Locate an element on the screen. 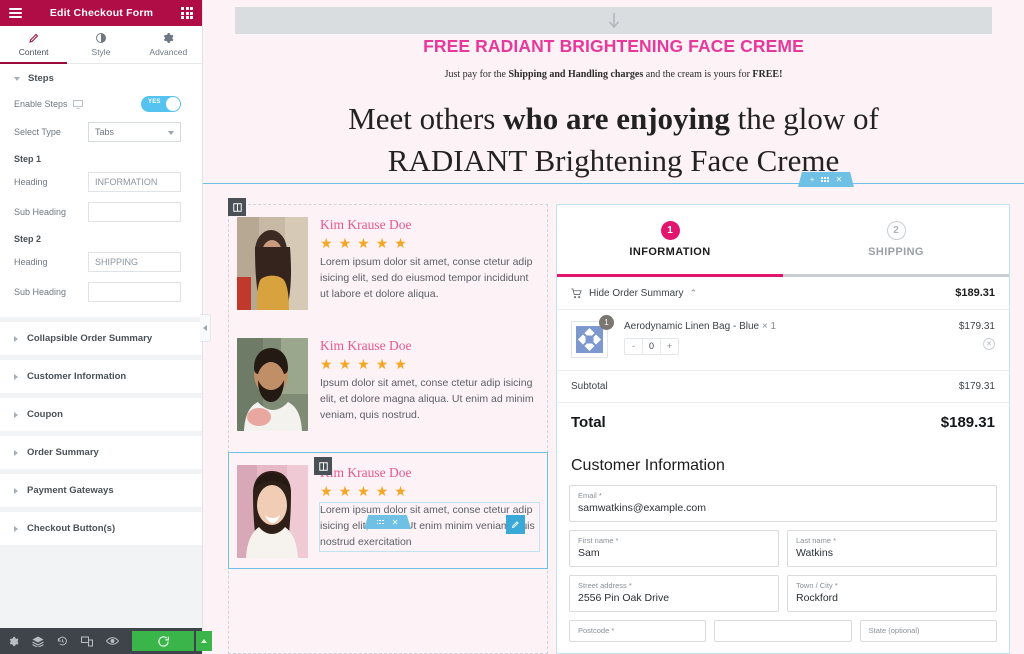  checkout-steps-tabs: 1 INFORMATION 2 SHIPPING is located at coordinates (783, 239).